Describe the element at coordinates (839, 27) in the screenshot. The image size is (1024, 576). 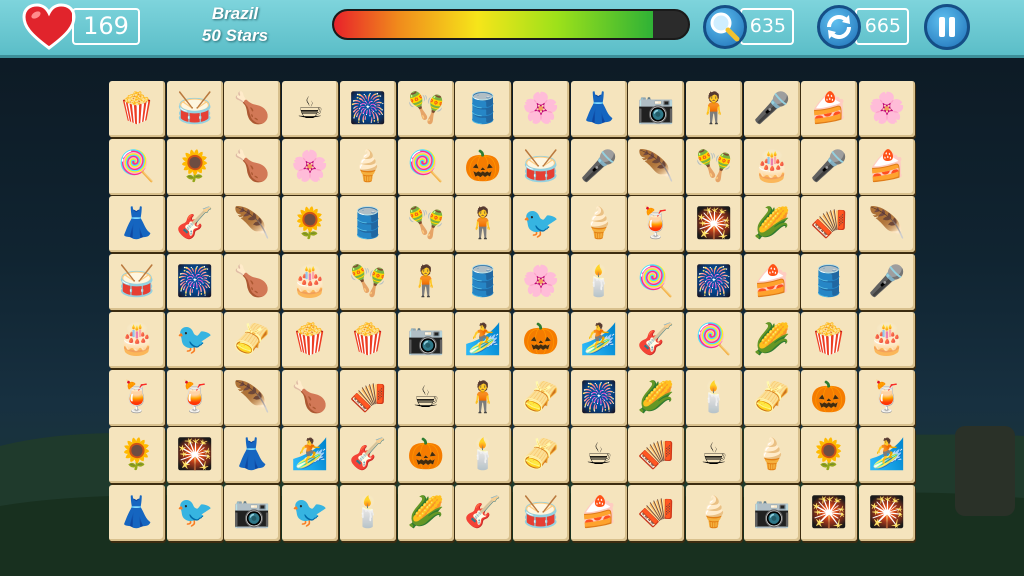
I see `shuffle-button` at that location.